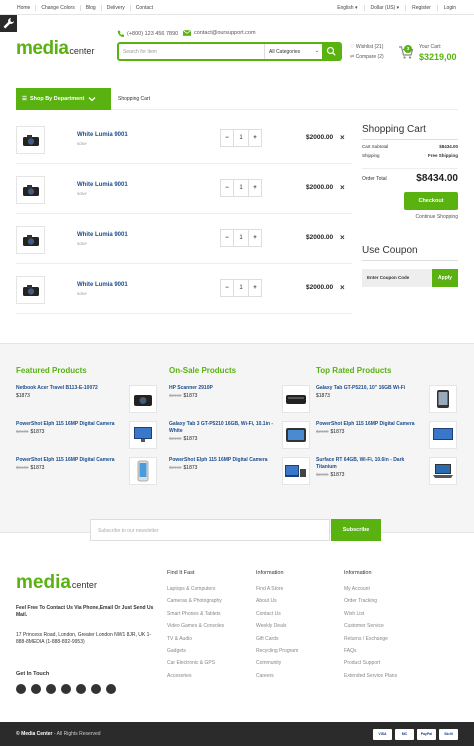 The width and height of the screenshot is (474, 746). What do you see at coordinates (277, 629) in the screenshot?
I see `footer-link: Weekly Deals` at bounding box center [277, 629].